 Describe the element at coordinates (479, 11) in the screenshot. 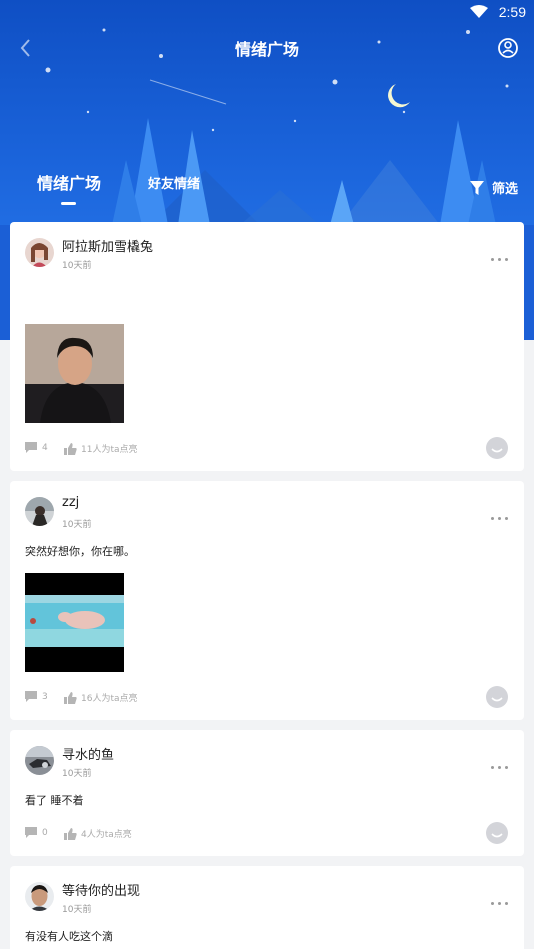

I see `wifi-icon` at that location.